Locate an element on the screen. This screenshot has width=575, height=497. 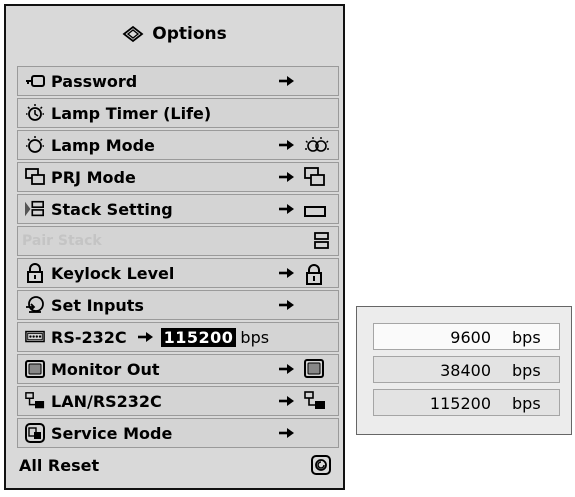
menu-item-label: Lamp Timer (Life) is located at coordinates (131, 113).